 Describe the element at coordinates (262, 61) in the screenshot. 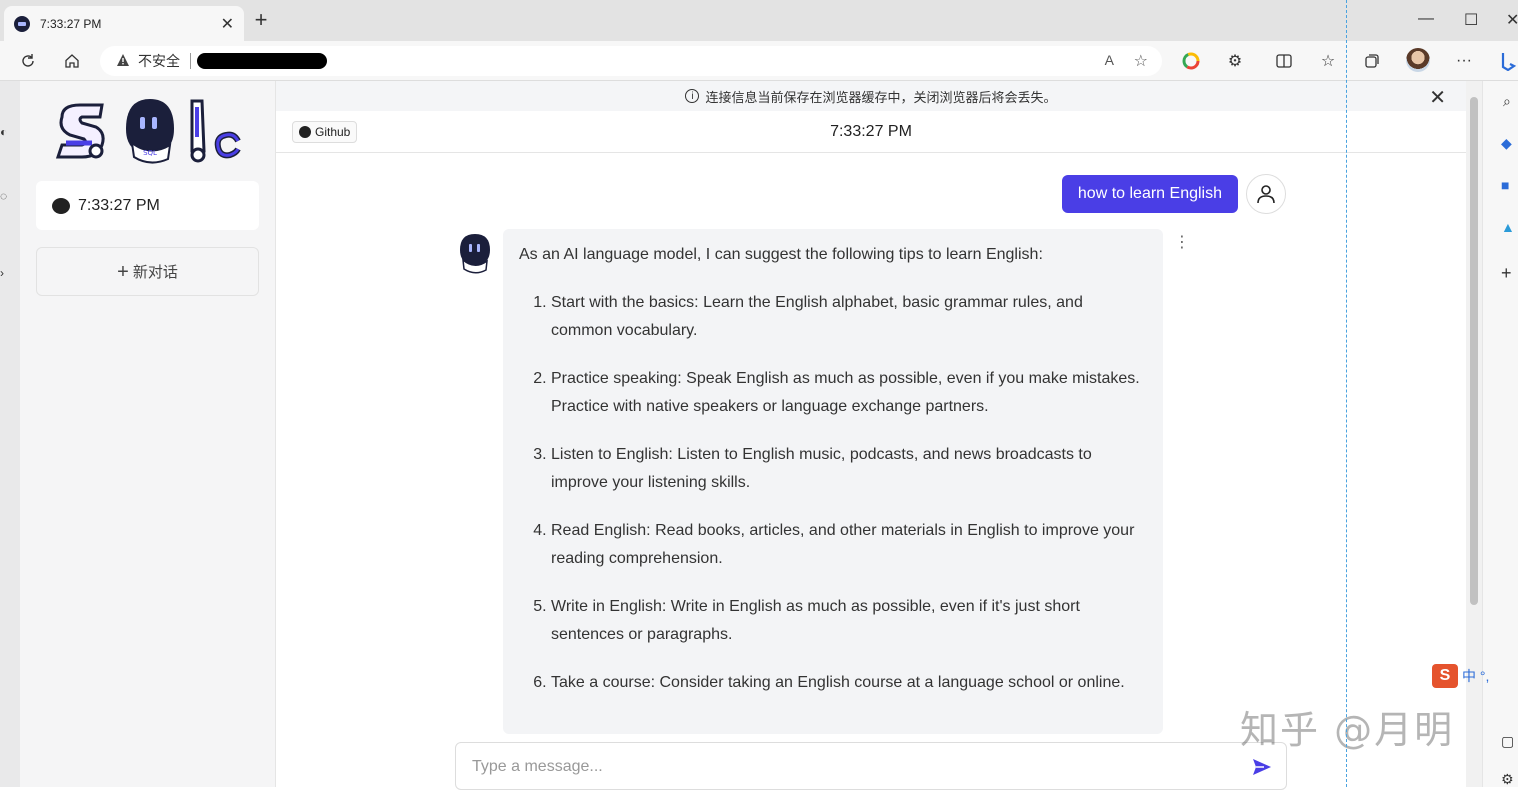

I see `redacted-url` at that location.